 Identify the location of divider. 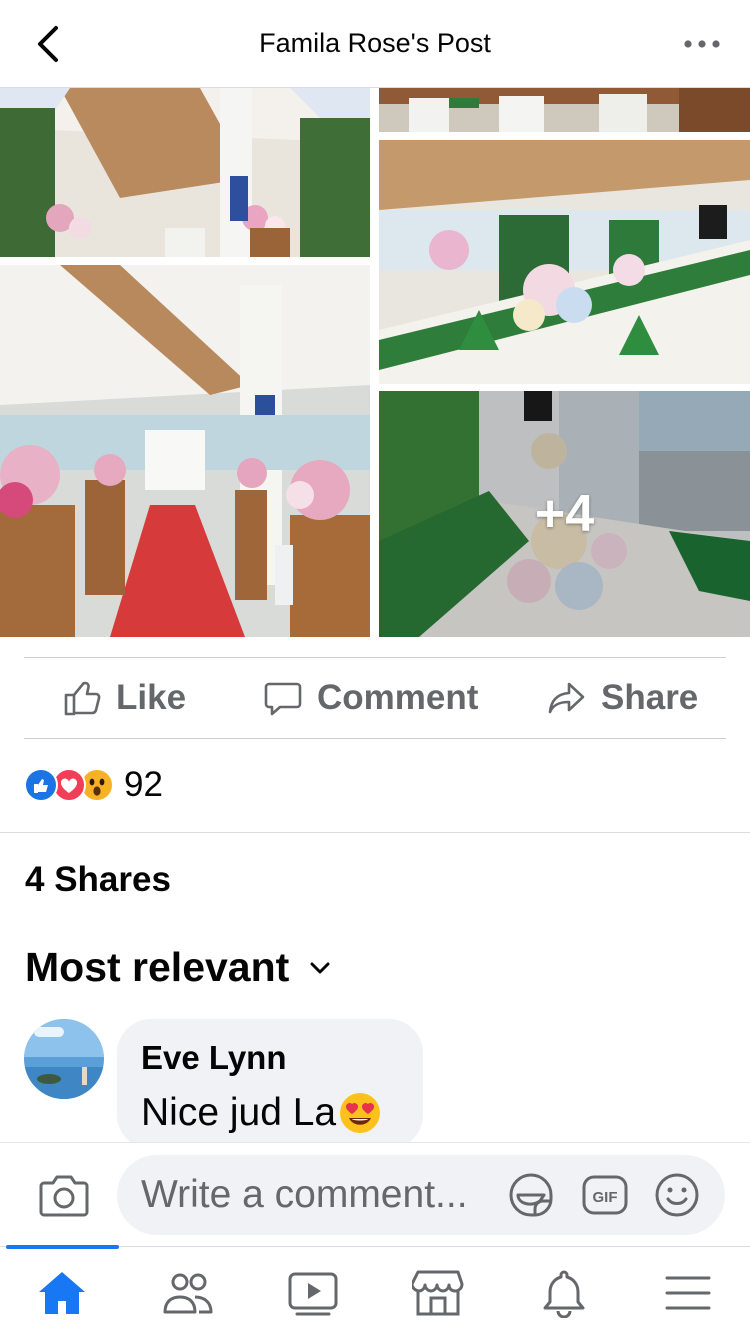
(375, 738).